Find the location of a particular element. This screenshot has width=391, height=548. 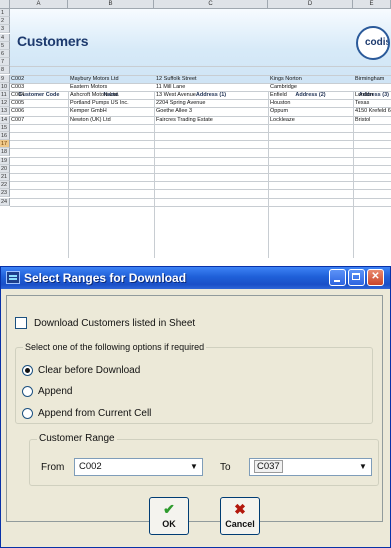

from-combo: C002 ▼ is located at coordinates (138, 467).